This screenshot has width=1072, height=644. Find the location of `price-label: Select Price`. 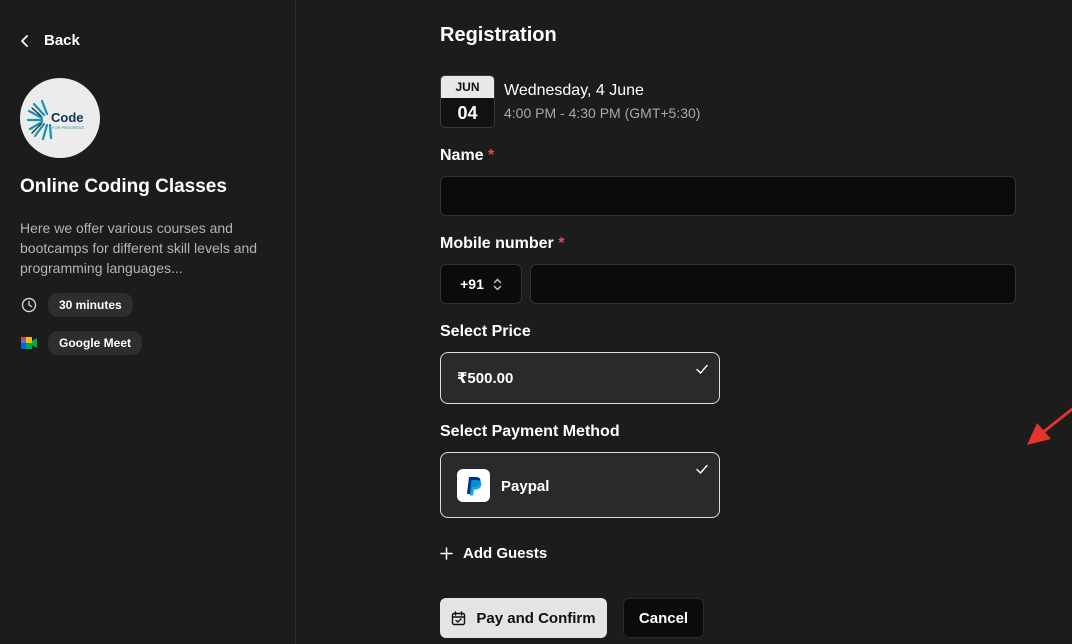

price-label: Select Price is located at coordinates (485, 331).